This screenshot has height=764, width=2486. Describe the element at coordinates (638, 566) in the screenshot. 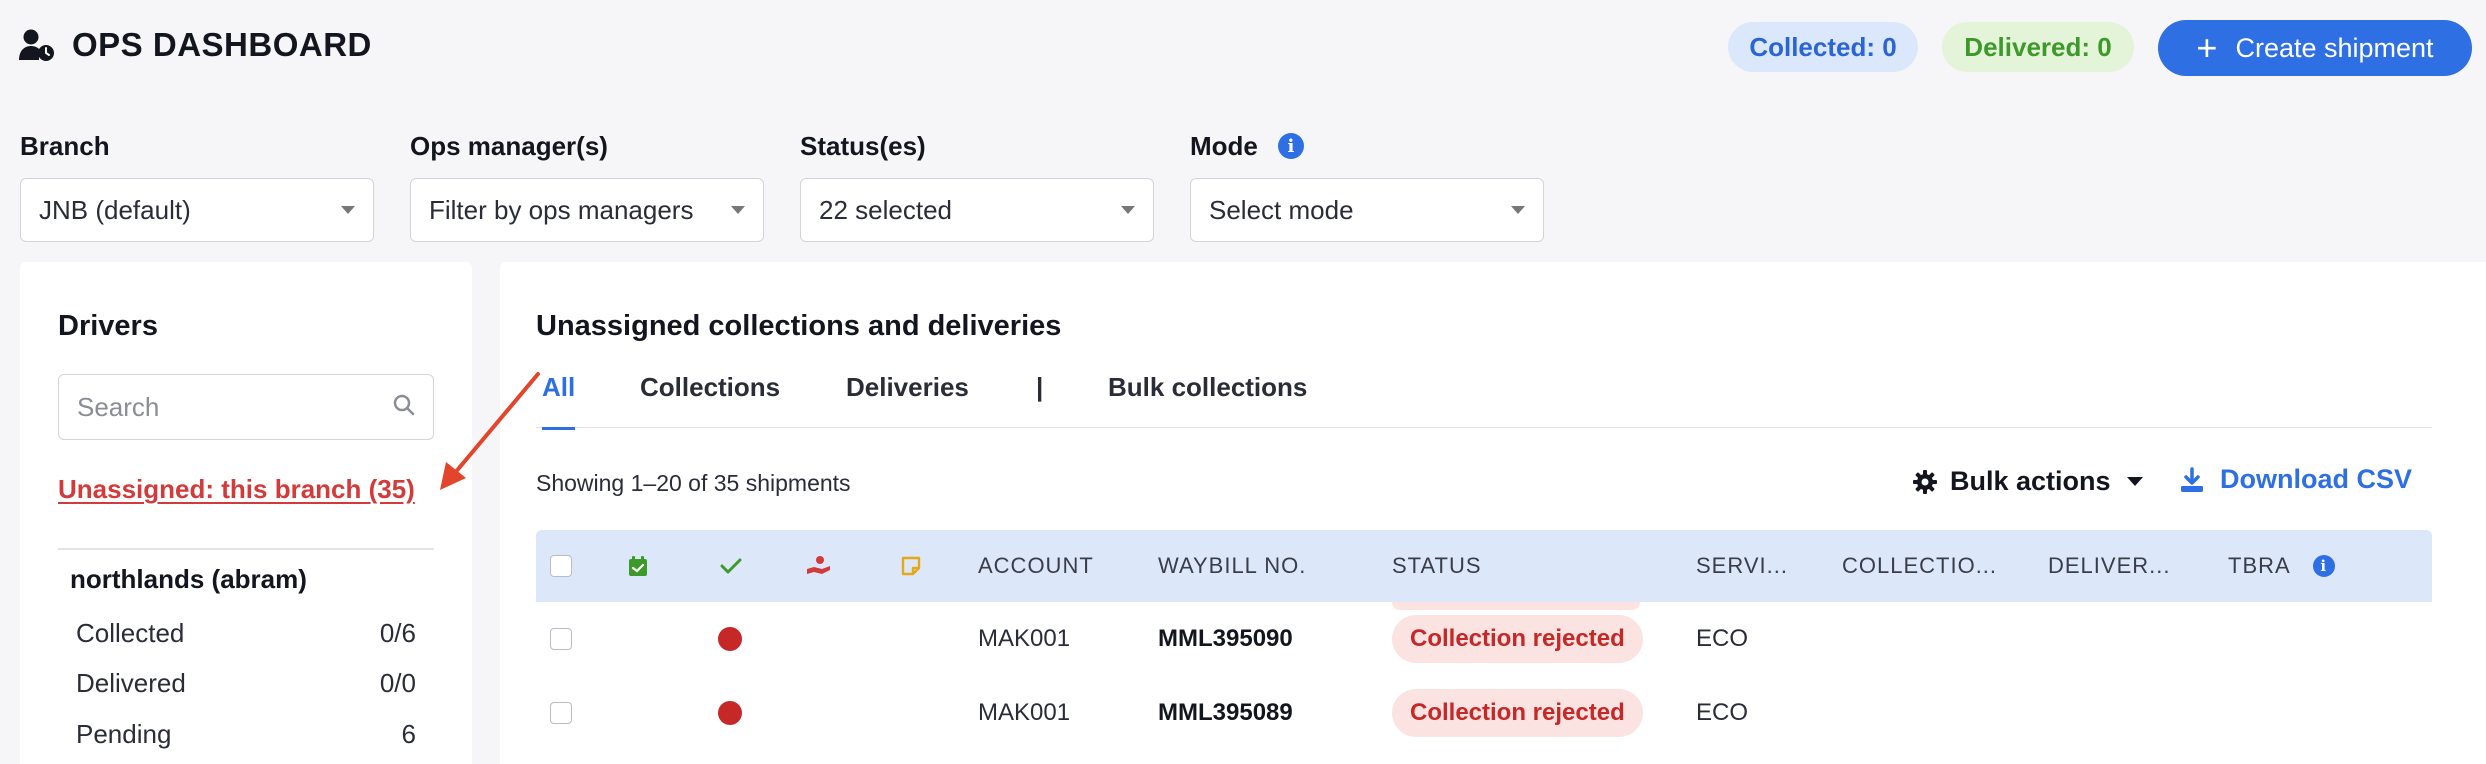

I see `calendar-check-icon` at that location.